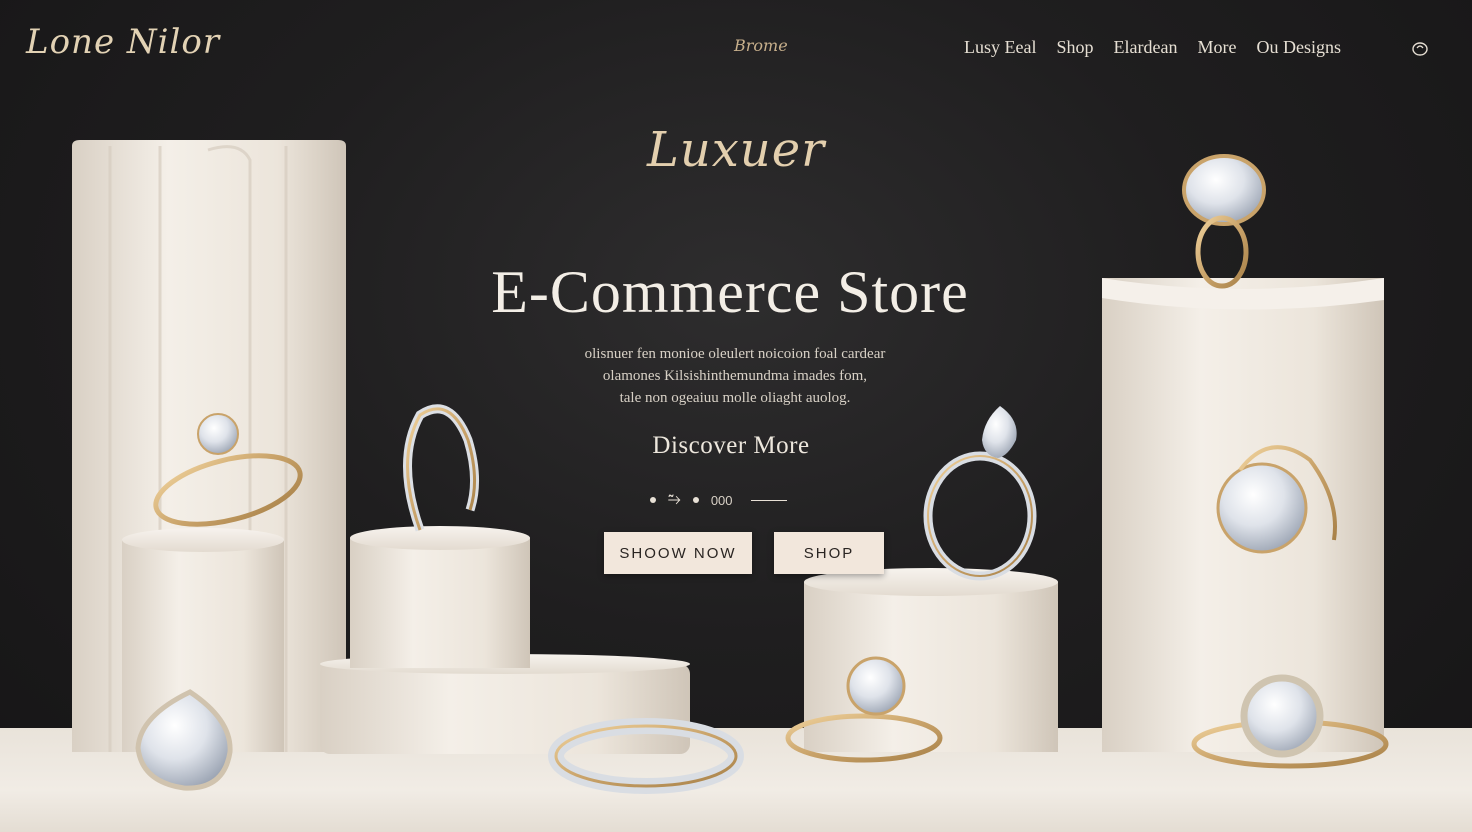 Image resolution: width=1472 pixels, height=832 pixels. I want to click on hero-description-line: olamones Kilsishinthemundma imades fom,, so click(735, 376).